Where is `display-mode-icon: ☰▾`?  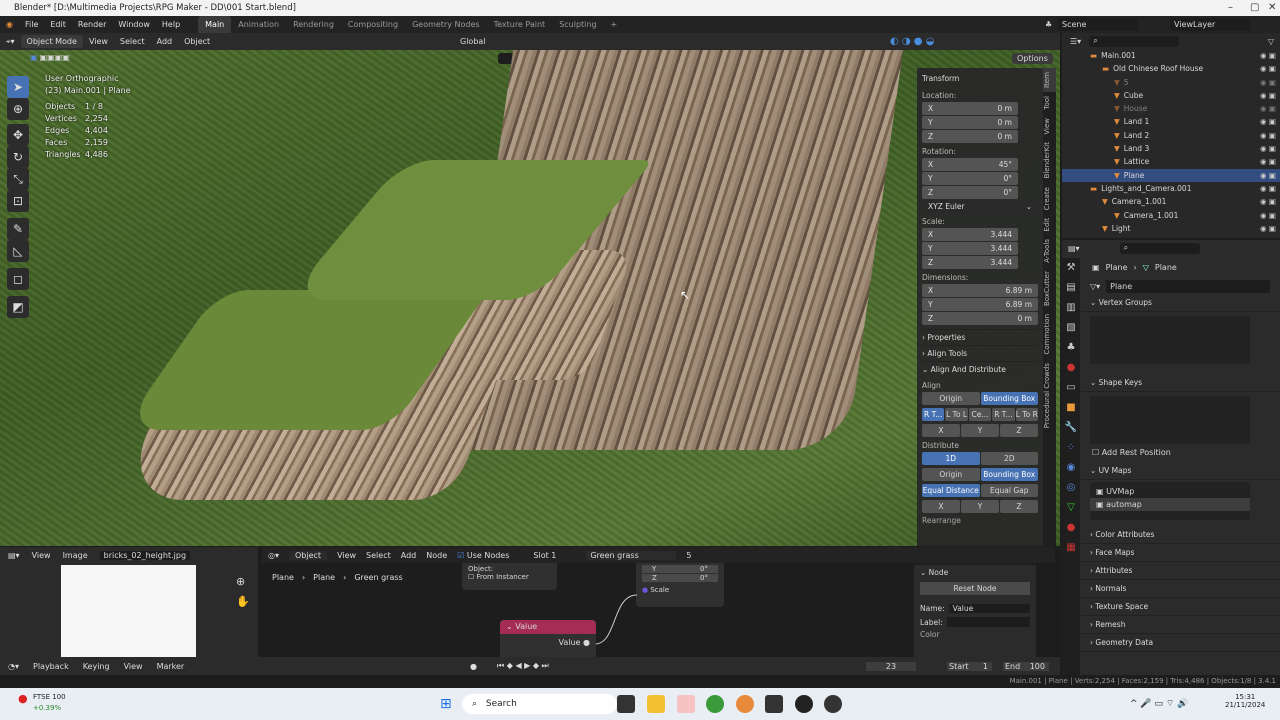 display-mode-icon: ☰▾ is located at coordinates (1075, 41).